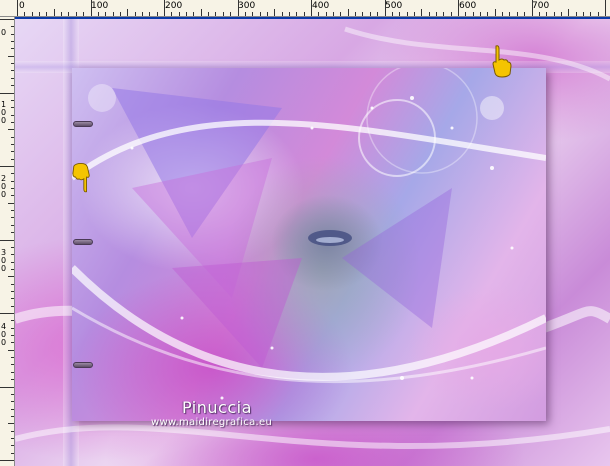 This screenshot has height=466, width=610. I want to click on ruler-label: 200, so click(174, 6).